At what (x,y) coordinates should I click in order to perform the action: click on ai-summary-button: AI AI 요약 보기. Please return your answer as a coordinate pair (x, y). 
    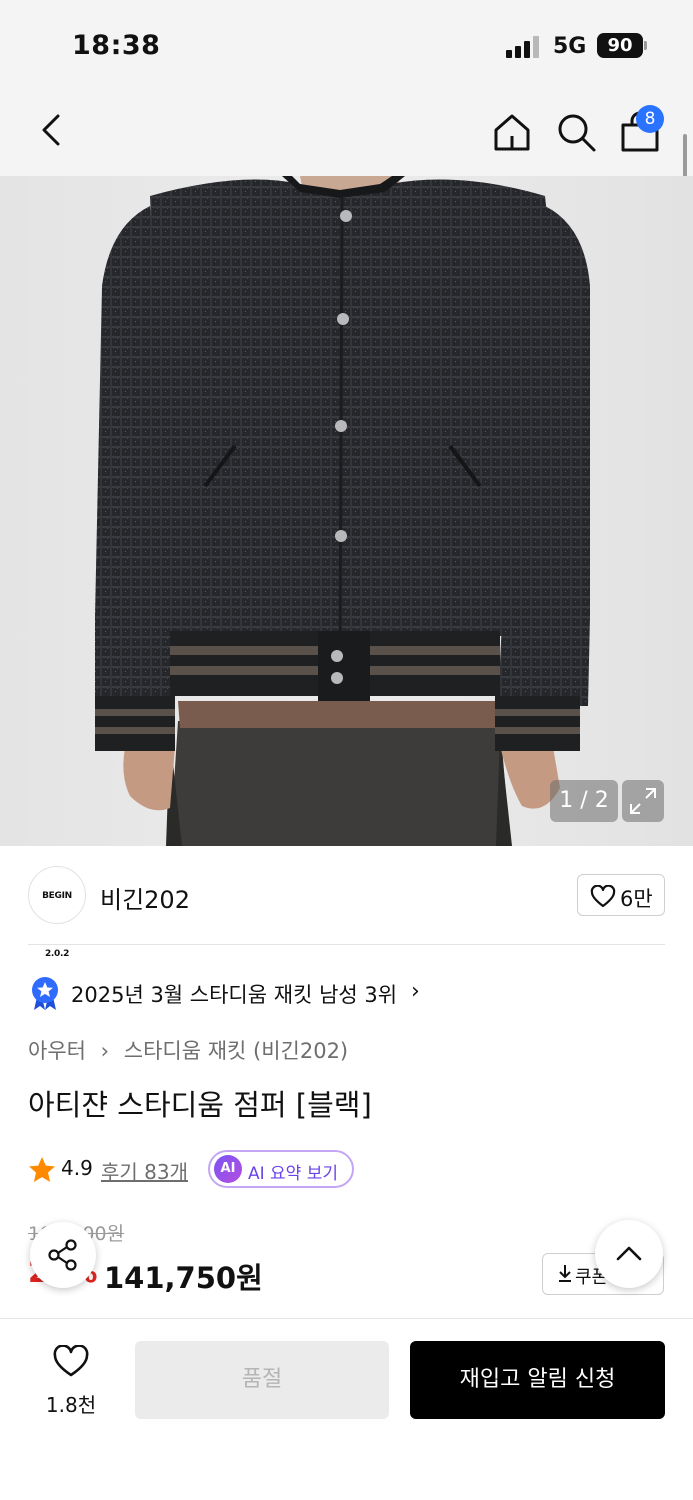
    Looking at the image, I should click on (281, 1169).